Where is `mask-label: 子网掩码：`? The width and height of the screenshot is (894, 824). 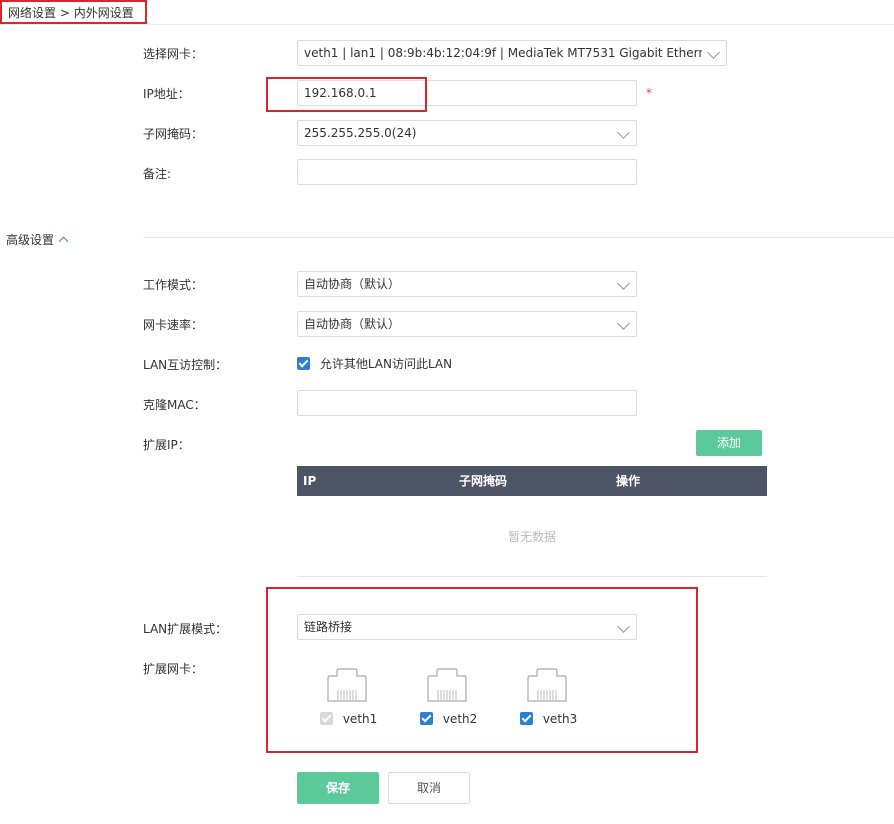
mask-label: 子网掩码： is located at coordinates (173, 134).